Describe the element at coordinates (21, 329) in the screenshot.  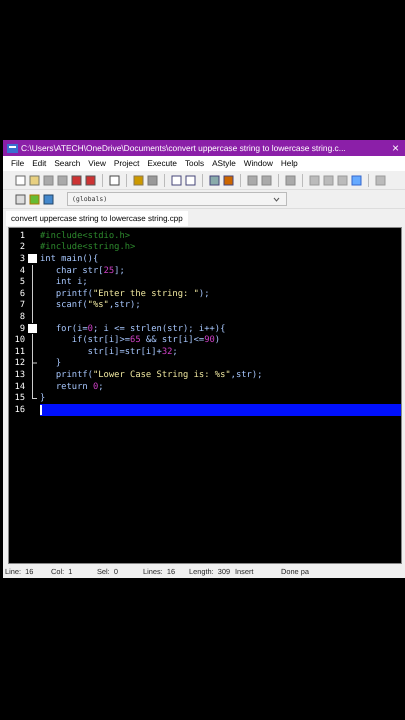
I see `line-number: 9` at that location.